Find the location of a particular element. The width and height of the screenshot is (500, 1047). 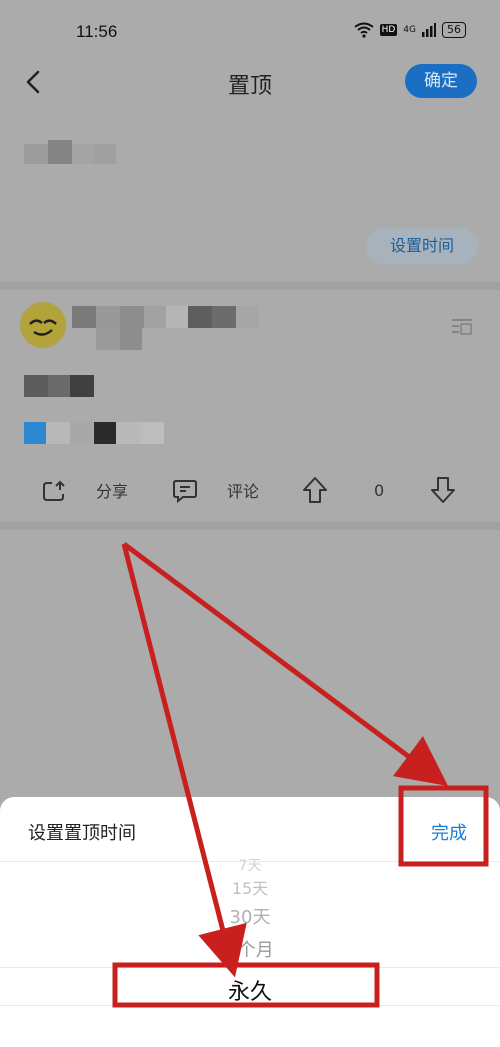

upvote-button is located at coordinates (315, 490).